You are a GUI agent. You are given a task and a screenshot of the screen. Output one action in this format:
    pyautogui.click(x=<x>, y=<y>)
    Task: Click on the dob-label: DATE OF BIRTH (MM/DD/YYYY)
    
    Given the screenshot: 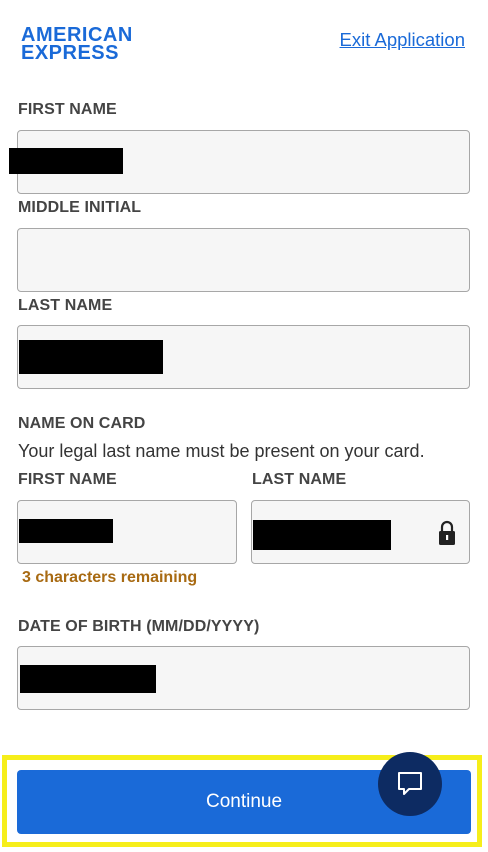 What is the action you would take?
    pyautogui.click(x=139, y=626)
    